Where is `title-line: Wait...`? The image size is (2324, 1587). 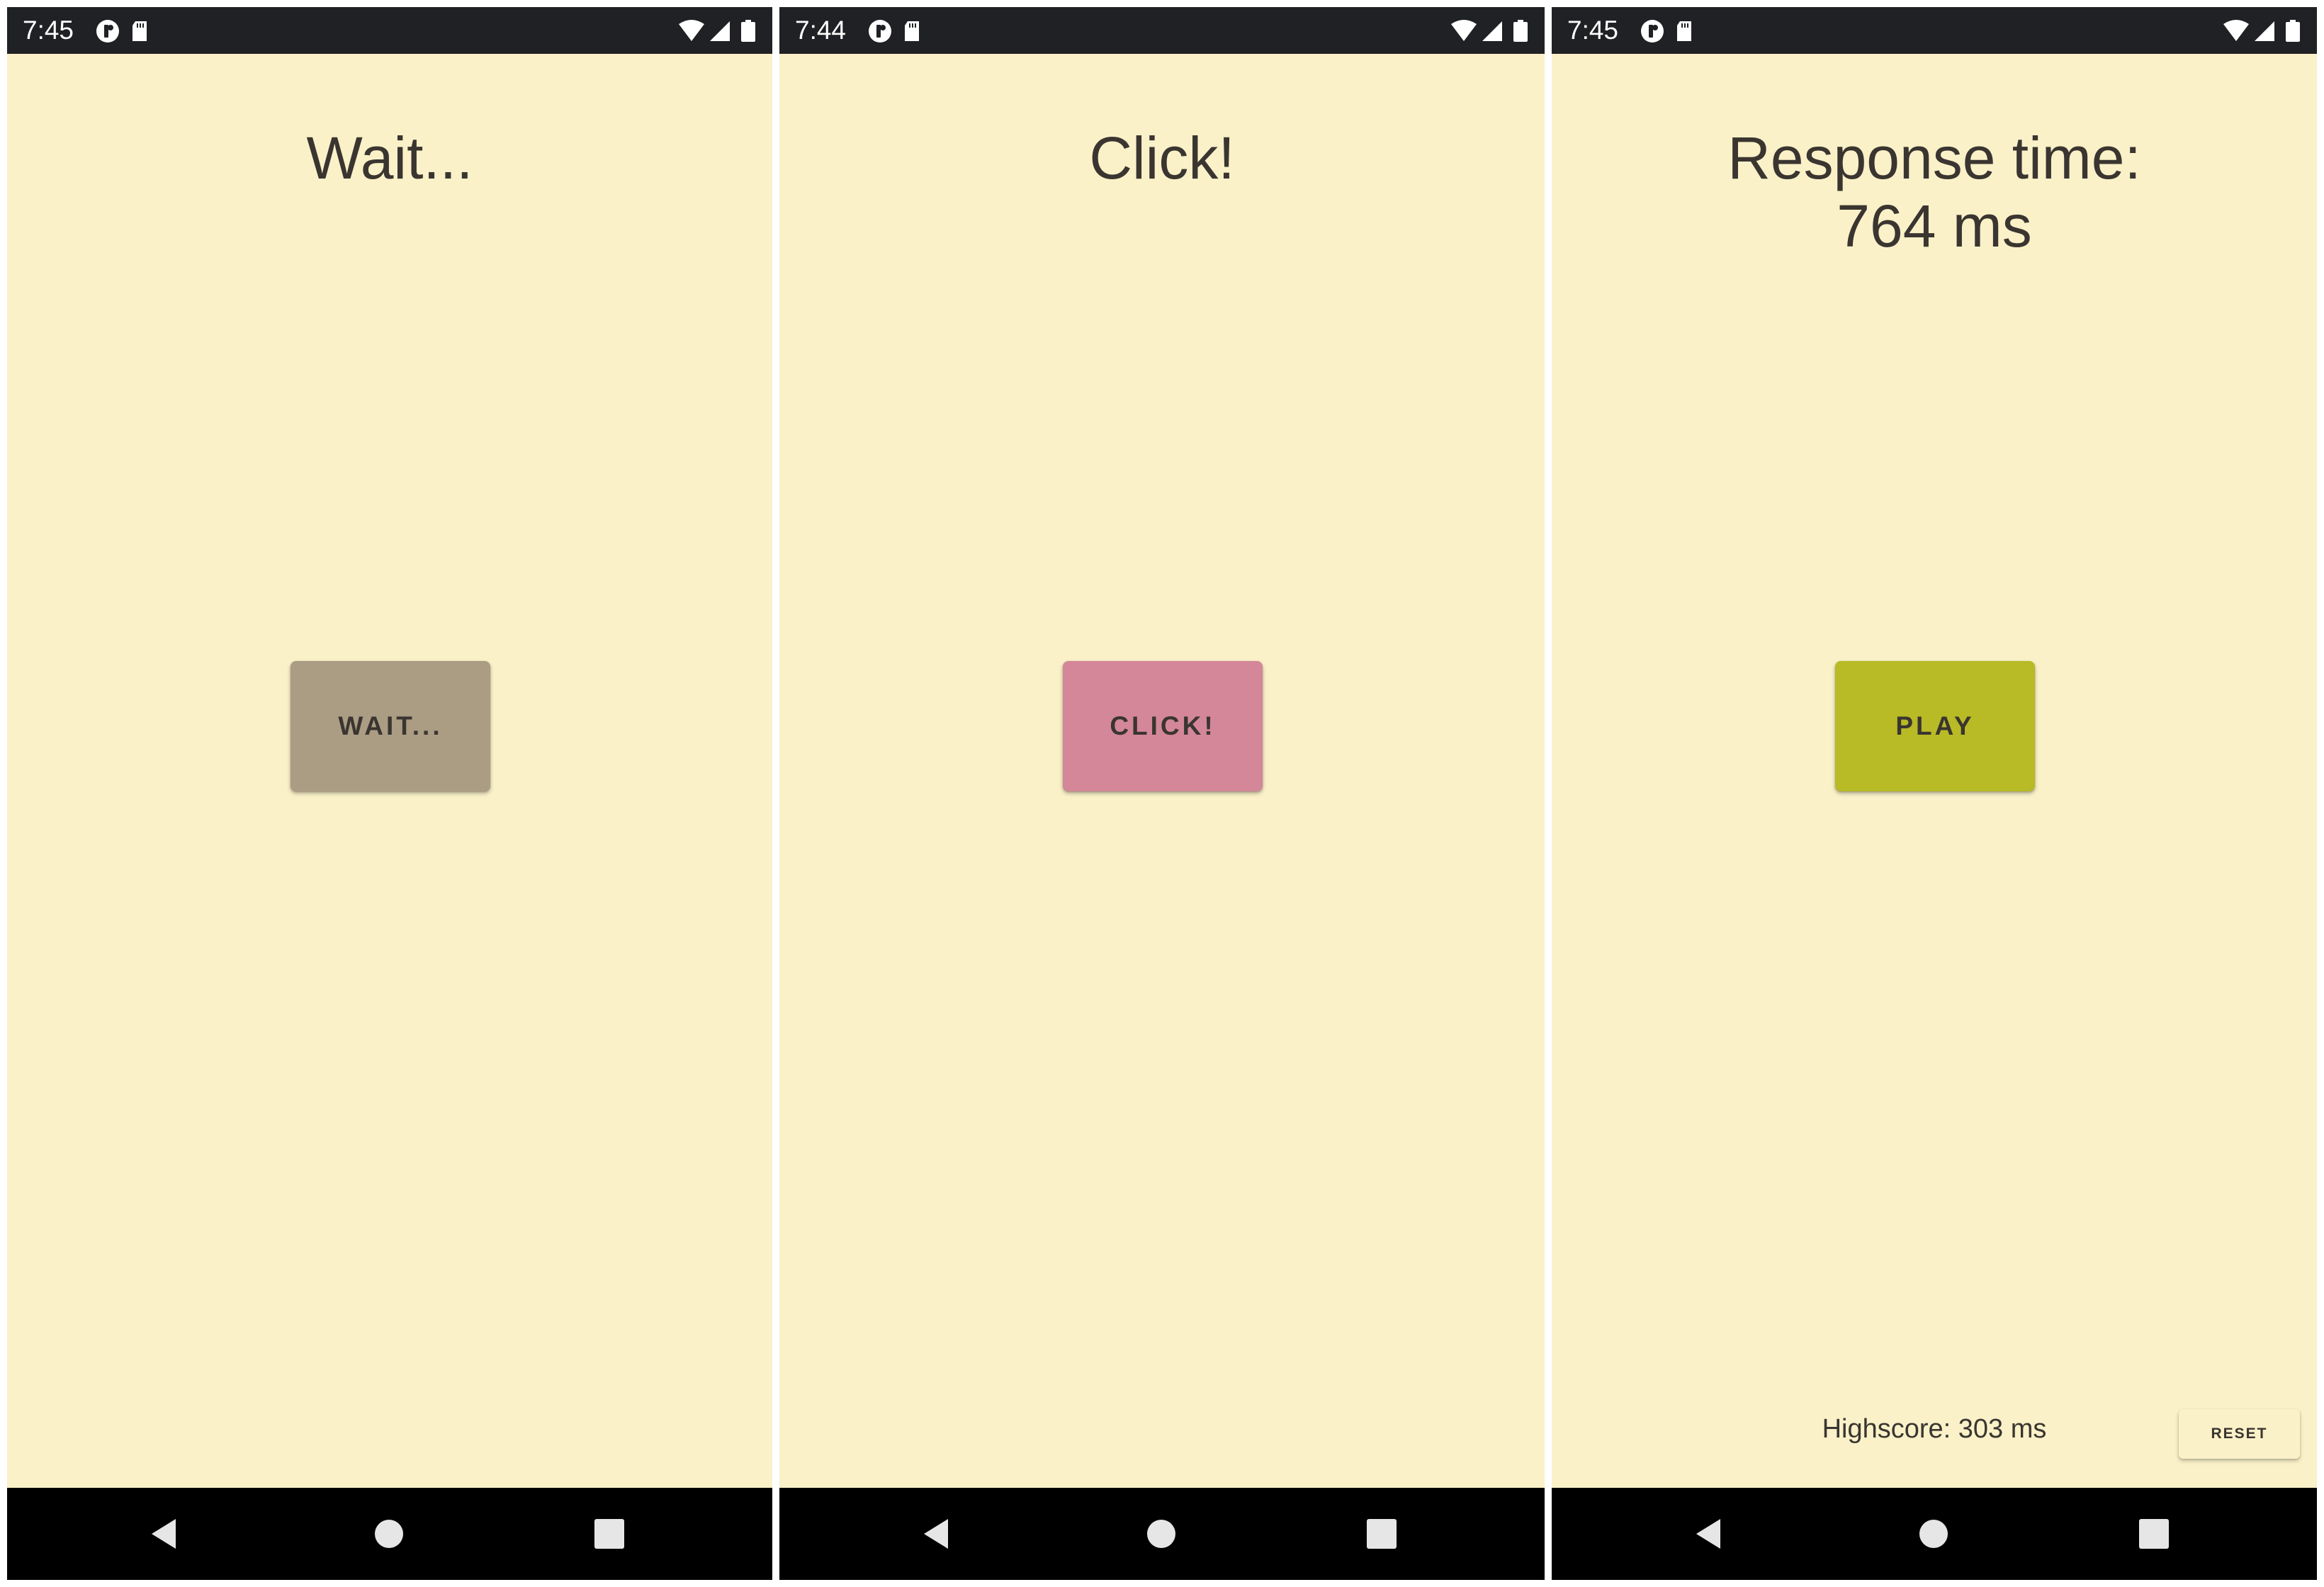 title-line: Wait... is located at coordinates (389, 158).